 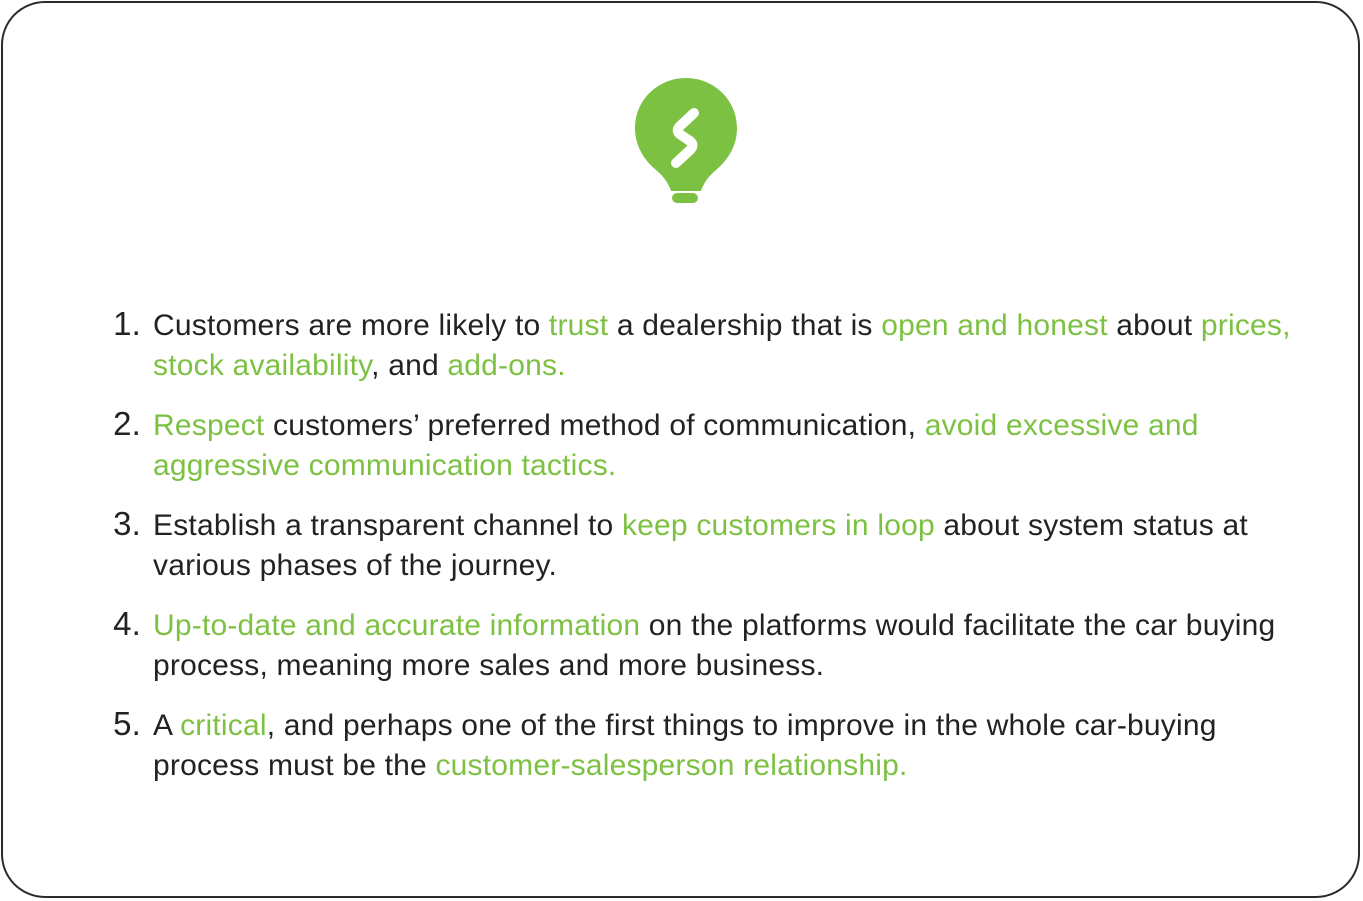 I want to click on body-text: , and, so click(x=409, y=365).